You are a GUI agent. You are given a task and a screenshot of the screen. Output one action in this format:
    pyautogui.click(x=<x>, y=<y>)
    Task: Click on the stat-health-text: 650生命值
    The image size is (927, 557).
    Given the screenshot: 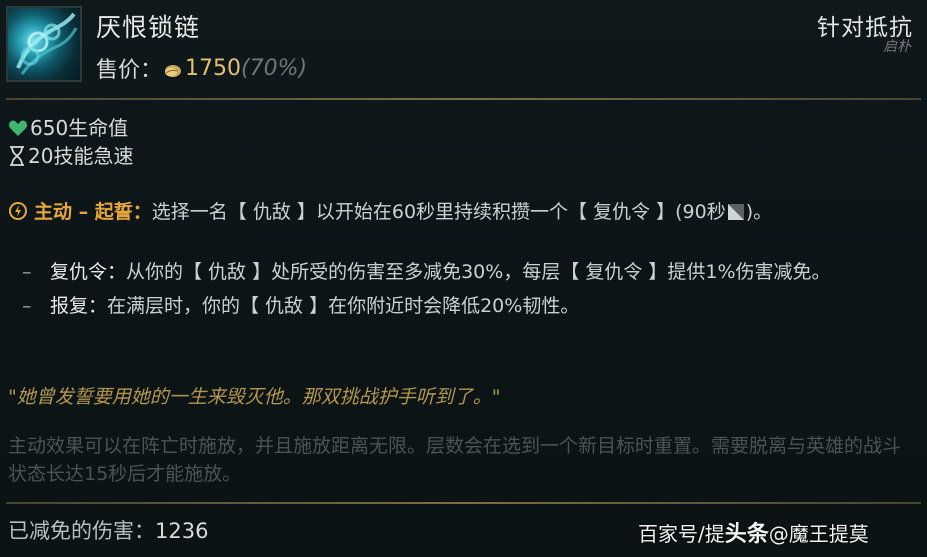 What is the action you would take?
    pyautogui.click(x=79, y=128)
    